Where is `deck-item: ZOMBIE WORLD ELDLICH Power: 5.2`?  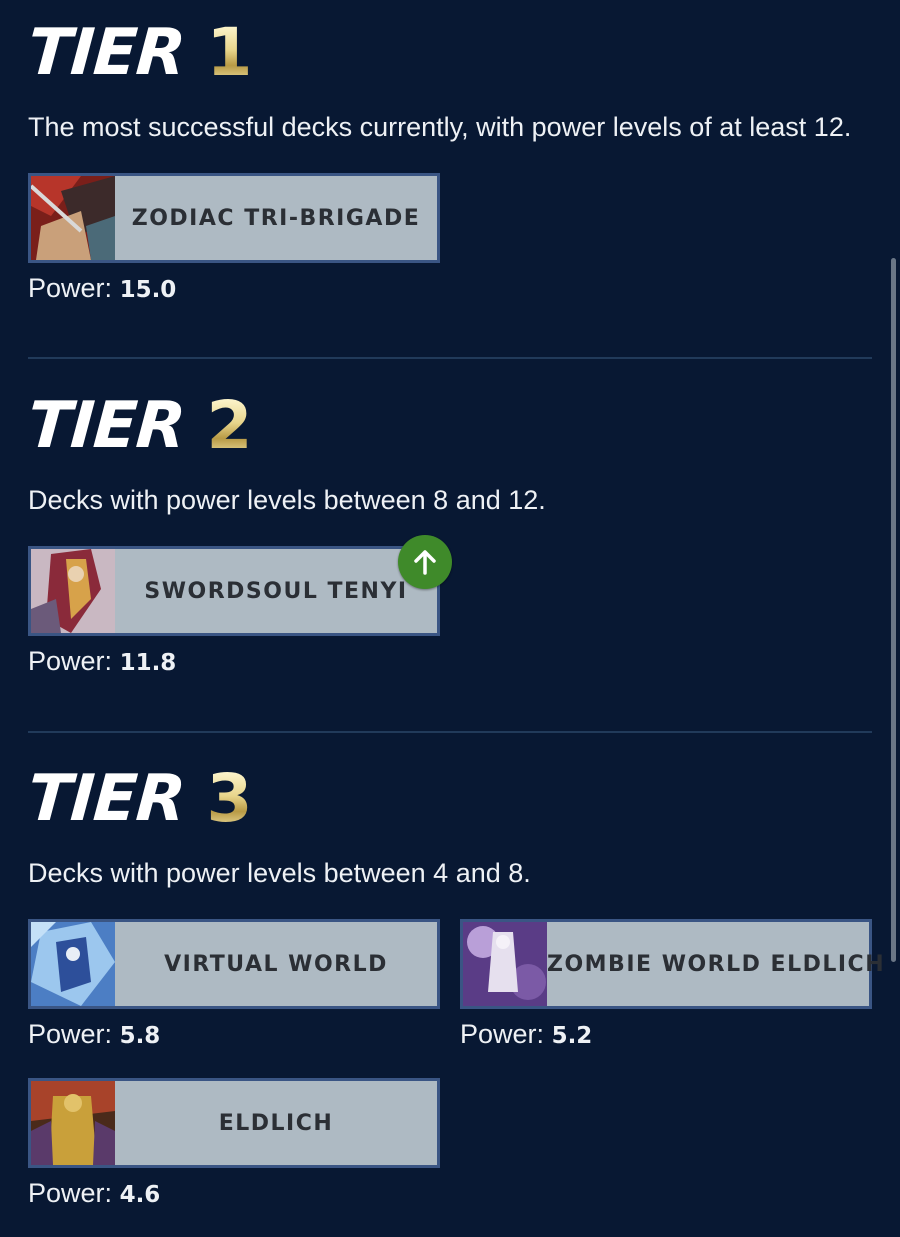
deck-item: ZOMBIE WORLD ELDLICH Power: 5.2 is located at coordinates (672, 984).